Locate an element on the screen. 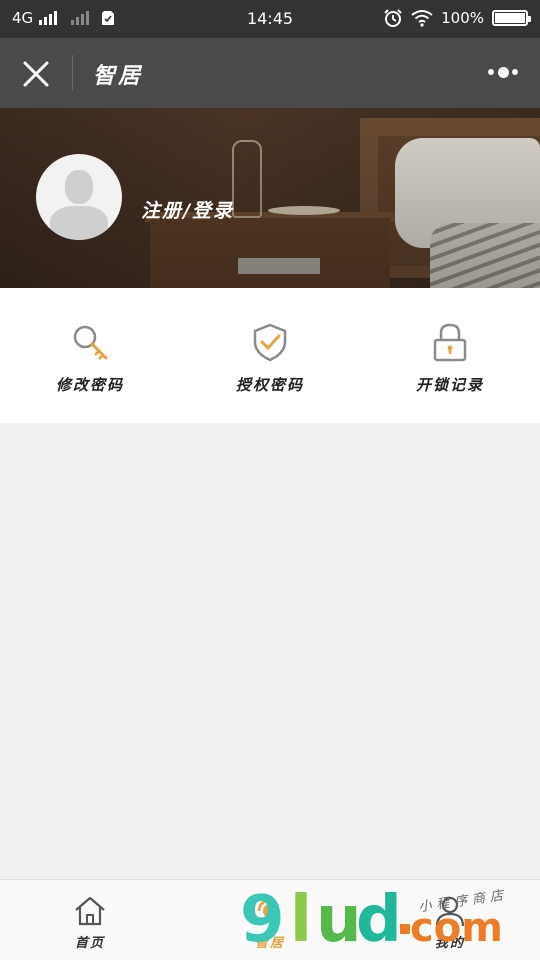 This screenshot has height=960, width=540. function-authorize-password: 授权密码 is located at coordinates (270, 355).